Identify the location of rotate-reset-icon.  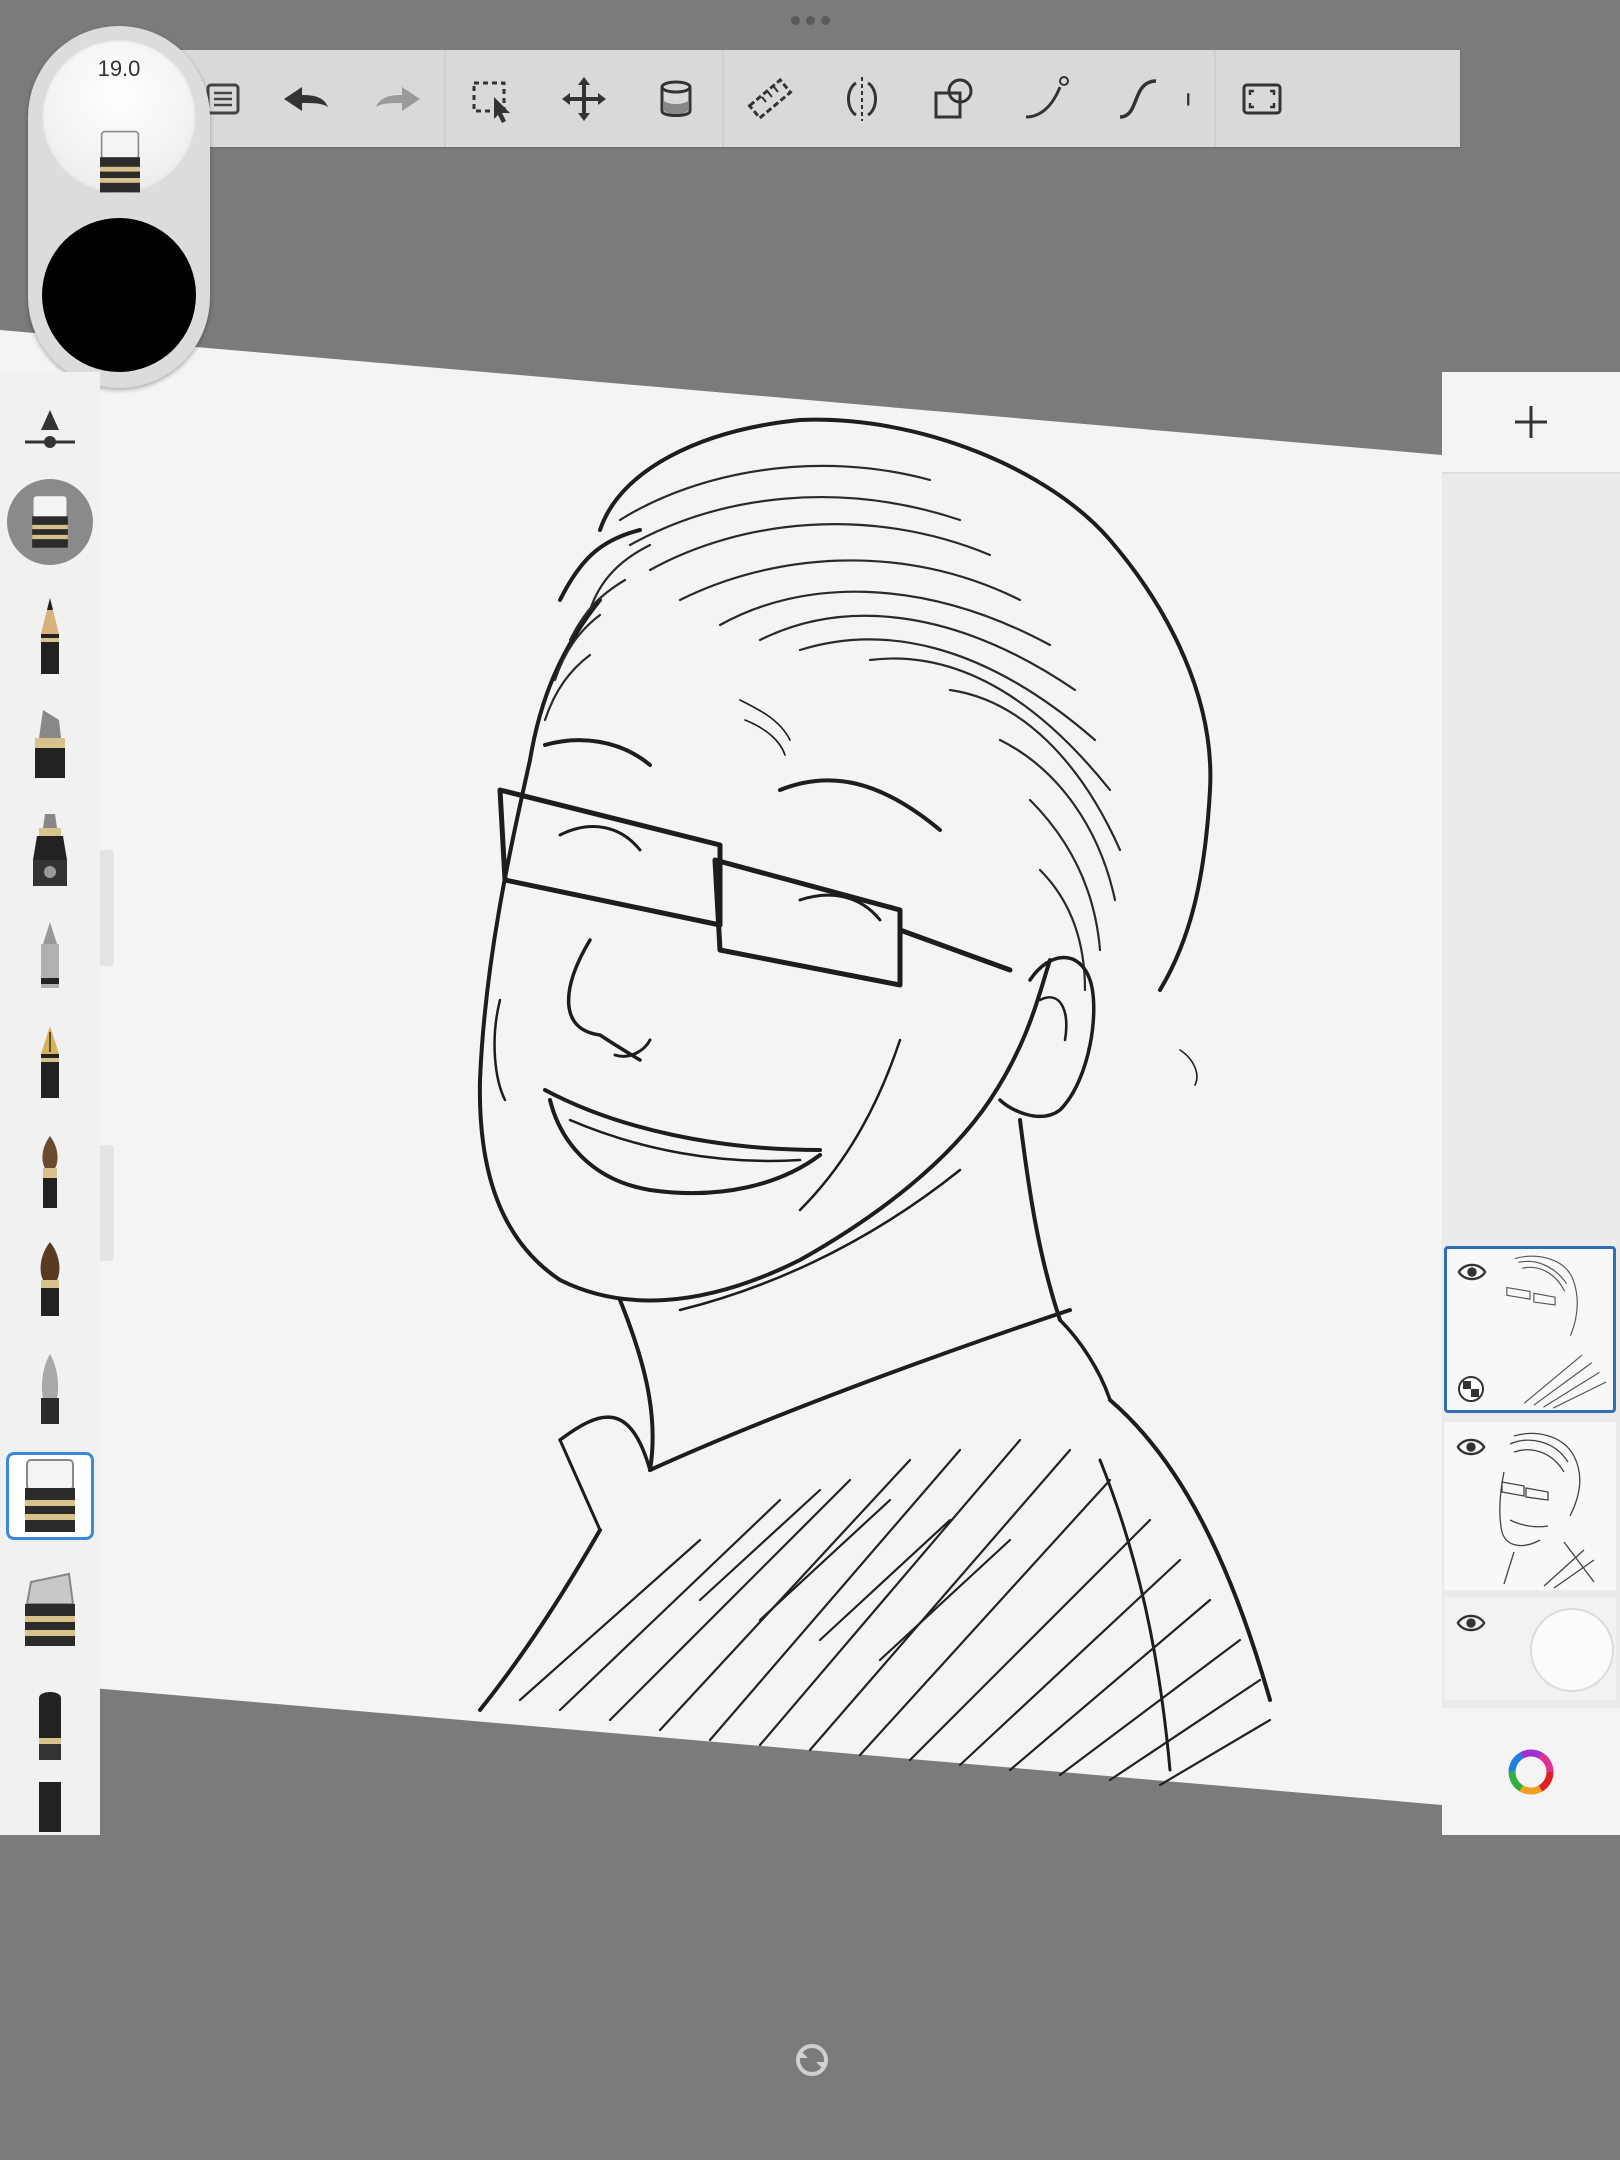
(812, 2060).